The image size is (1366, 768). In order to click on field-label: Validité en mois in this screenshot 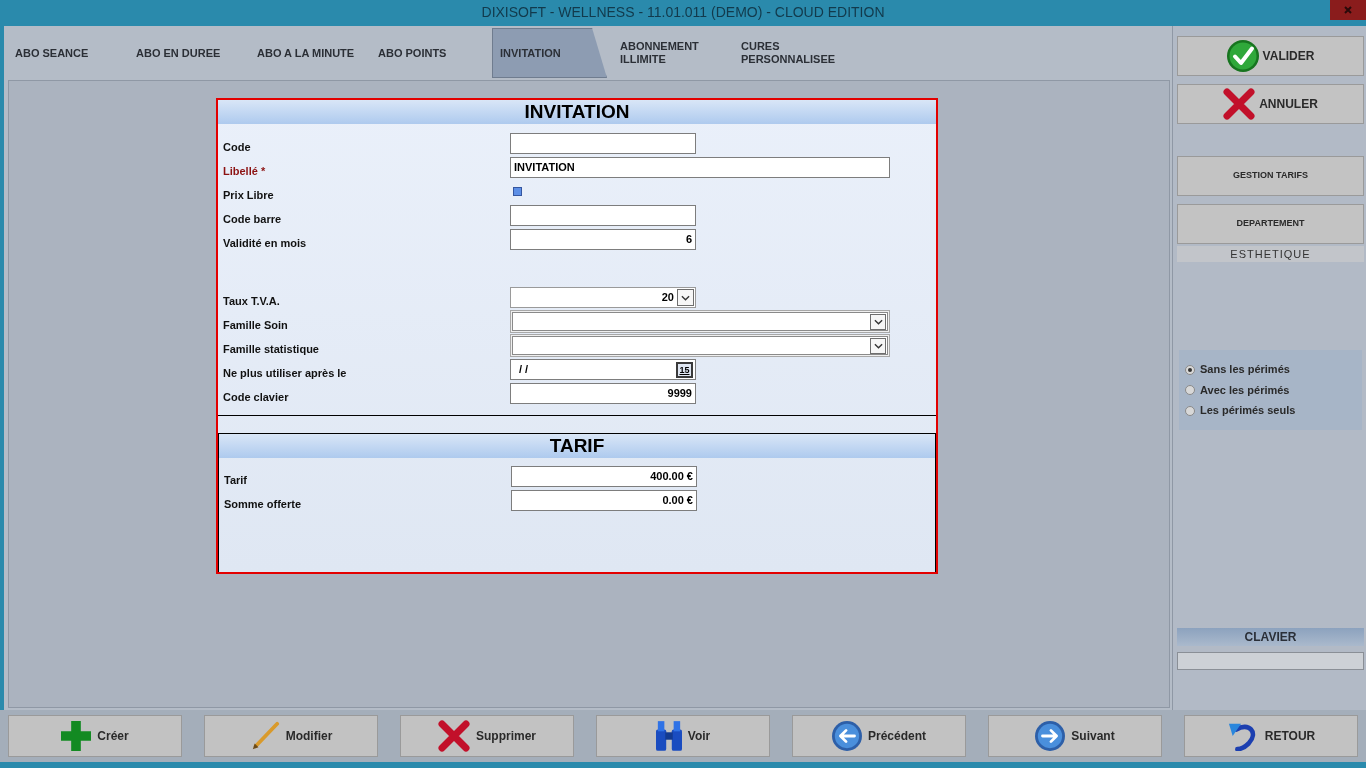, I will do `click(265, 243)`.